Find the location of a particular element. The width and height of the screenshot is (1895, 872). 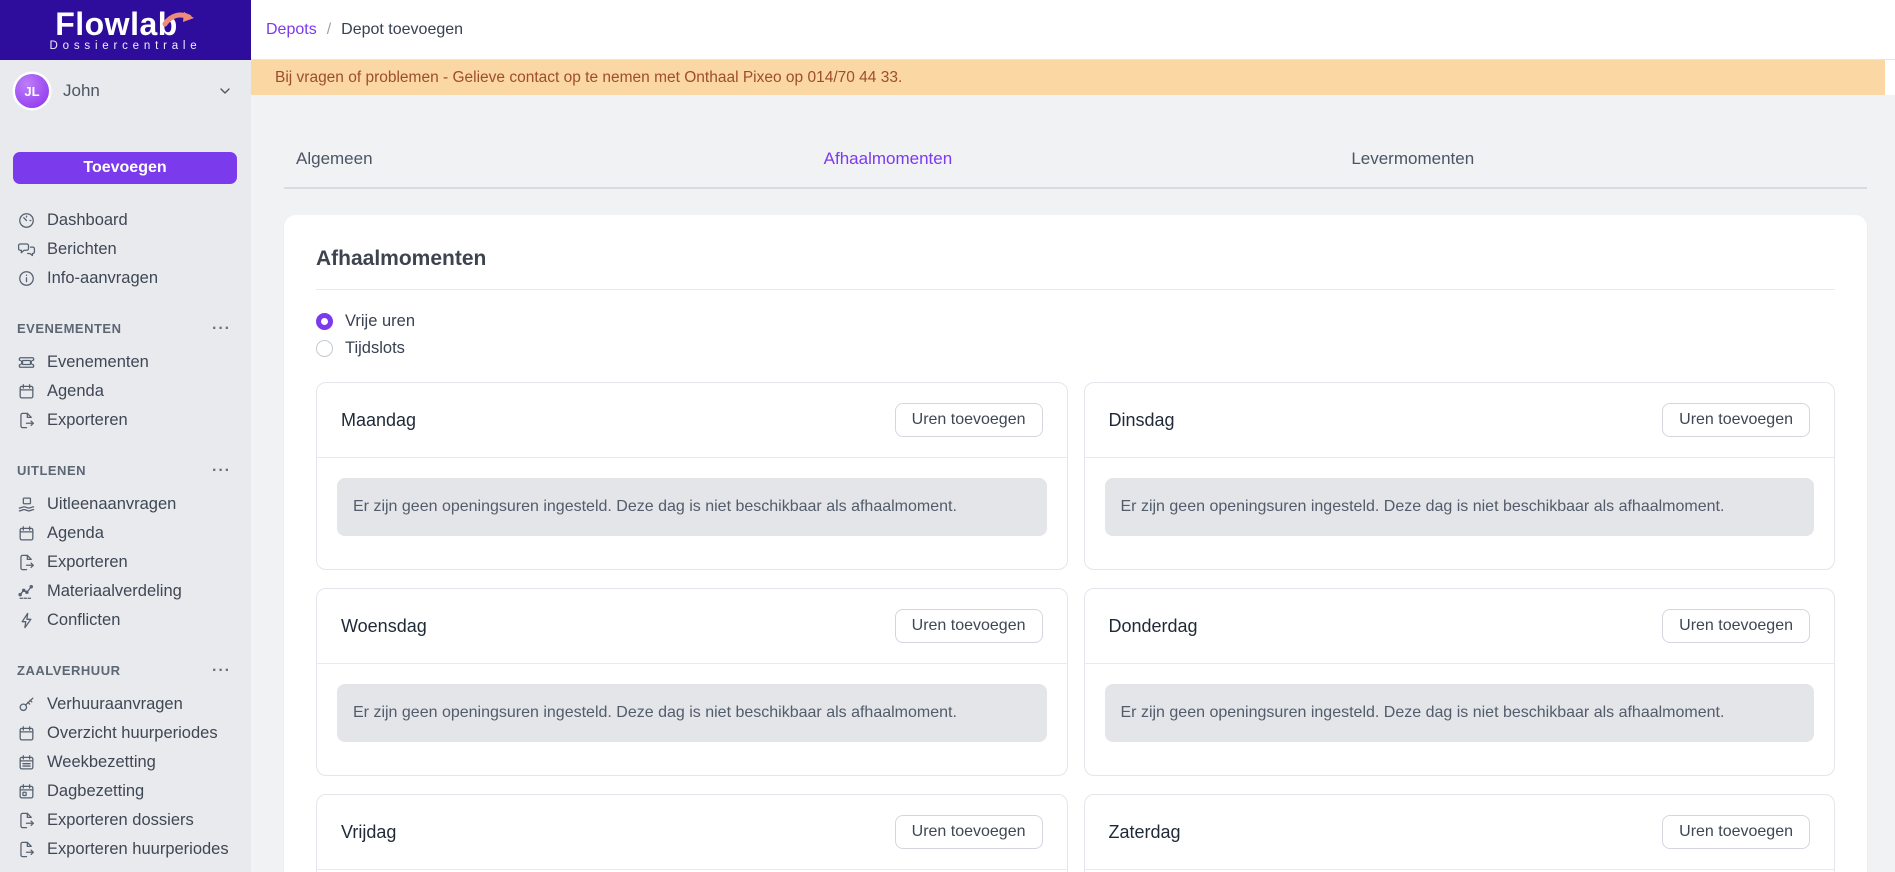

tab-levermomenten: Levermomenten is located at coordinates (1603, 159).